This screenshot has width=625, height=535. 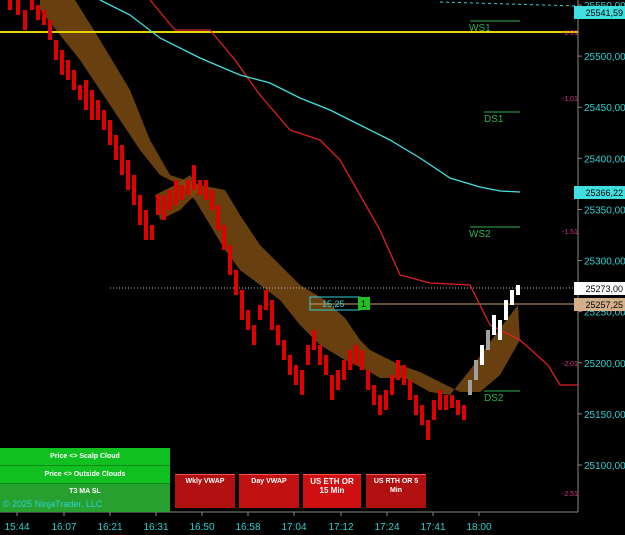 What do you see at coordinates (109, 527) in the screenshot?
I see `time-tick-label: 16:21` at bounding box center [109, 527].